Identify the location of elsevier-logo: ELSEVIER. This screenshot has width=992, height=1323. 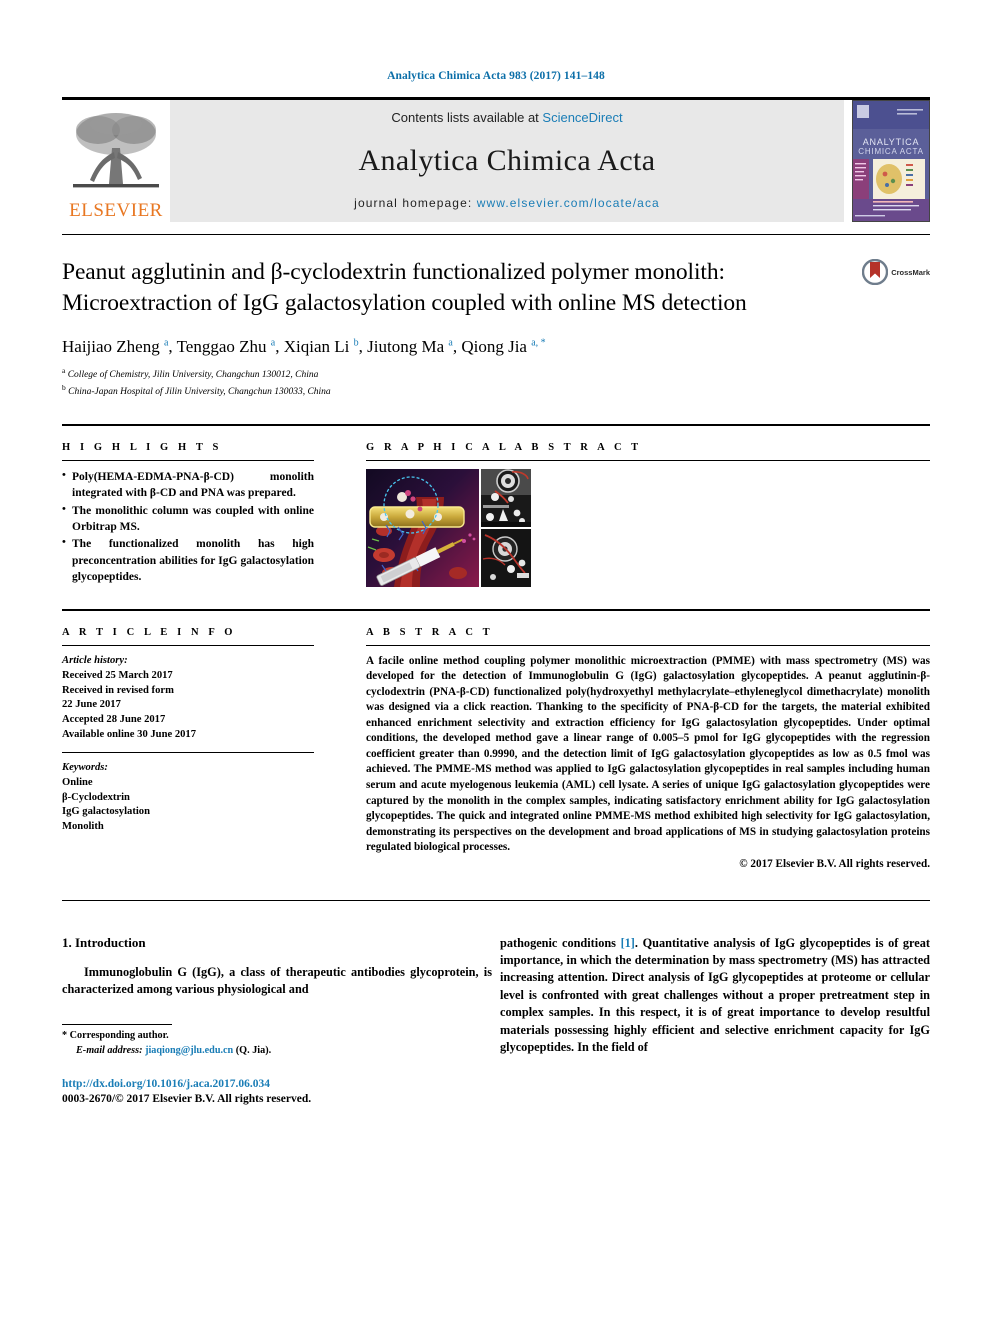
(116, 161).